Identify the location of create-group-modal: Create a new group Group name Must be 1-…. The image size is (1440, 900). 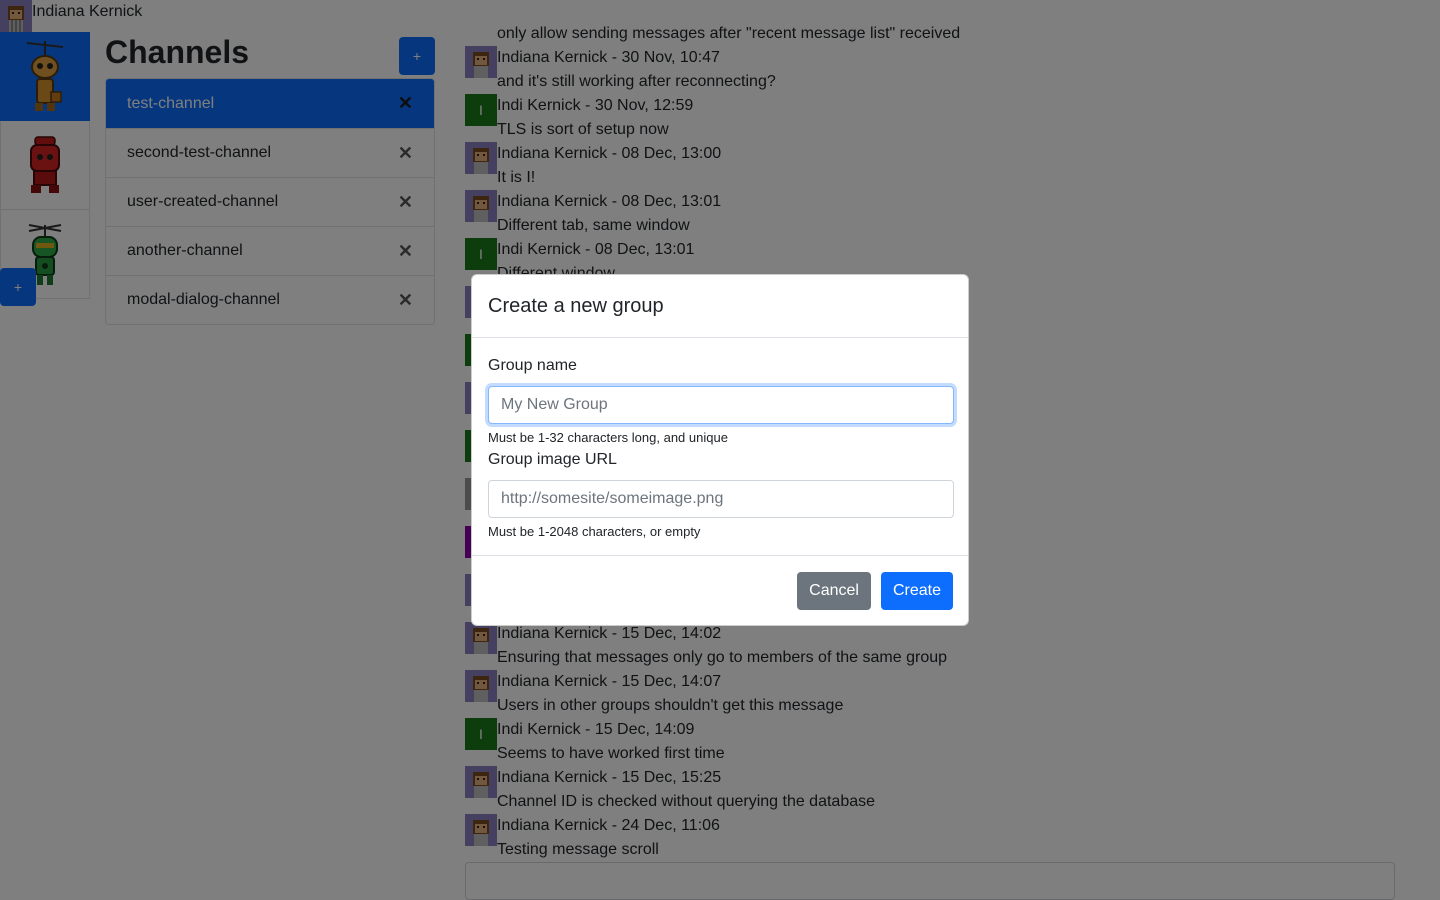
(720, 450).